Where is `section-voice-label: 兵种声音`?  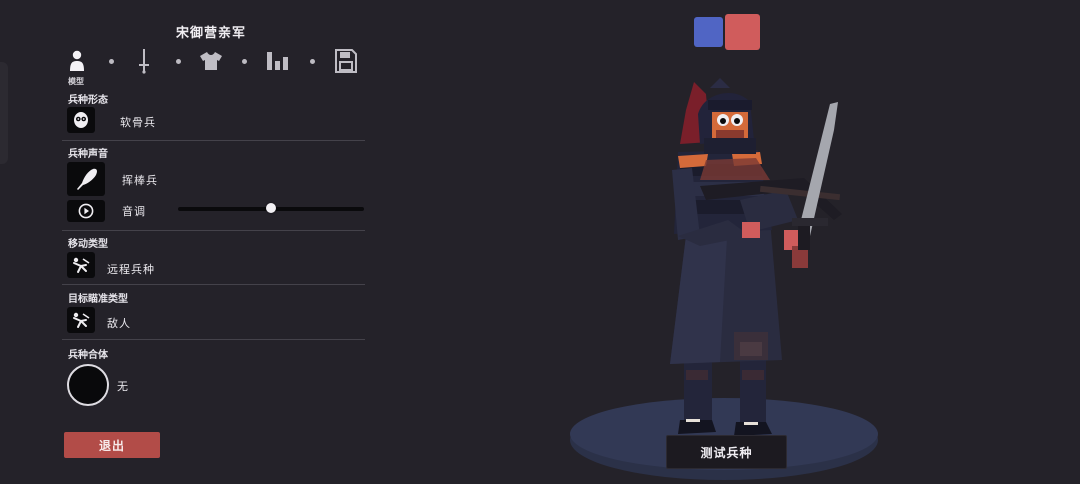
section-voice-label: 兵种声音 is located at coordinates (88, 154).